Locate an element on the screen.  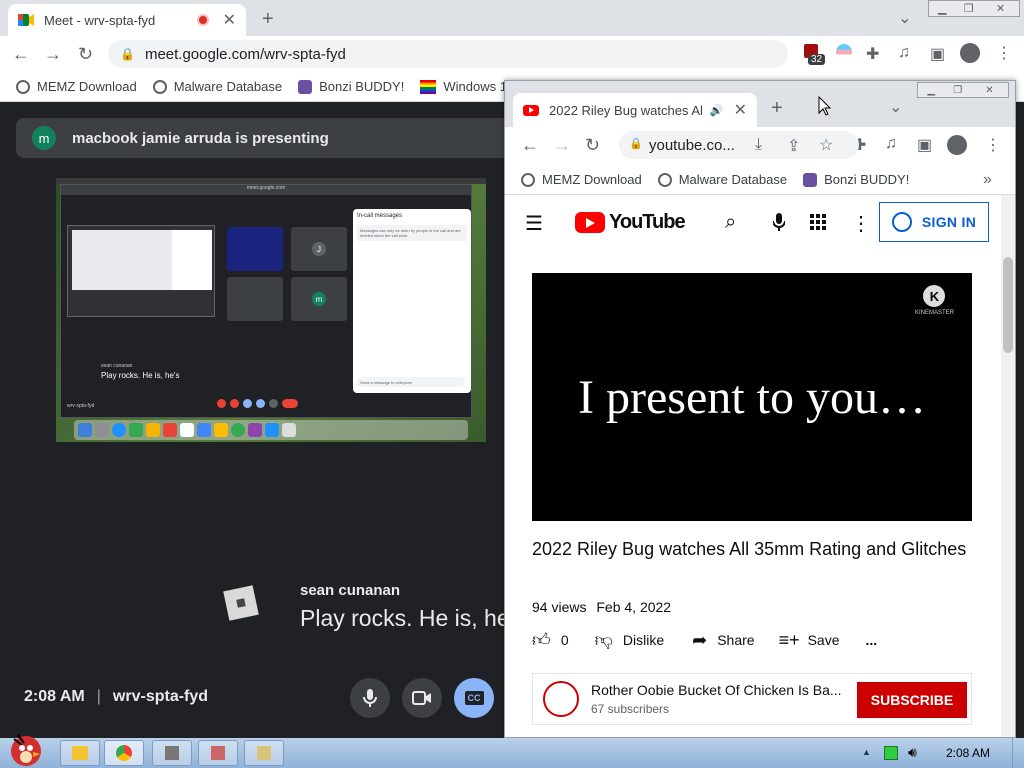
caption-text: Play rocks. He is, he is located at coordinates (405, 618).